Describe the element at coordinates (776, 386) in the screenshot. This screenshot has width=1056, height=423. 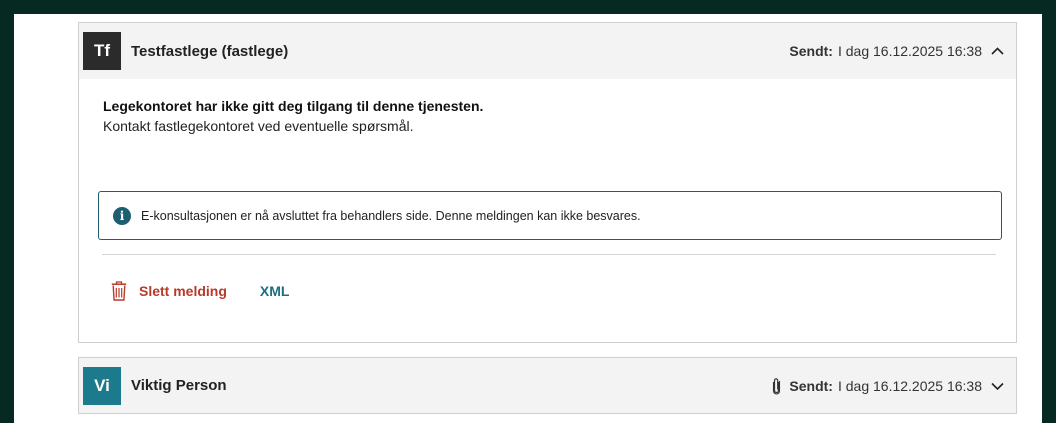
I see `paperclip-icon` at that location.